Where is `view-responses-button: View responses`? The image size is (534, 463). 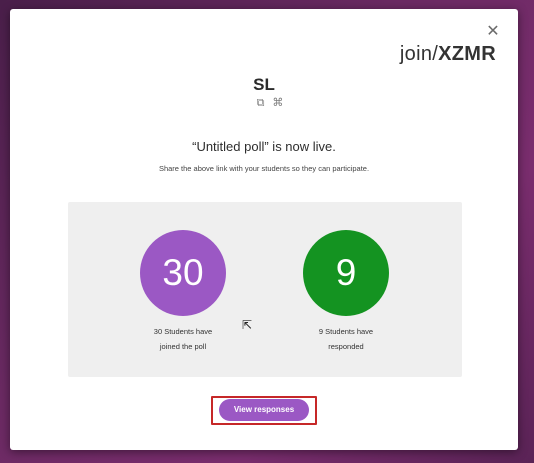
view-responses-button: View responses is located at coordinates (264, 410).